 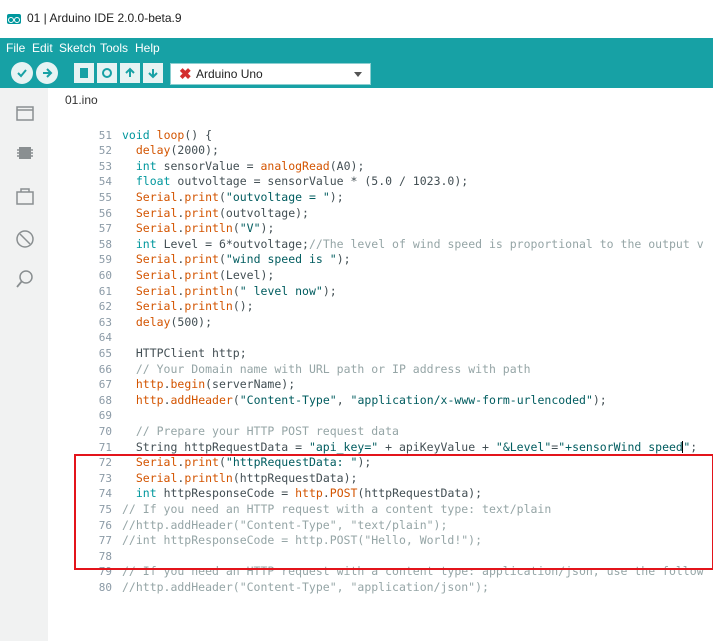 What do you see at coordinates (105, 197) in the screenshot?
I see `line-number: 55` at bounding box center [105, 197].